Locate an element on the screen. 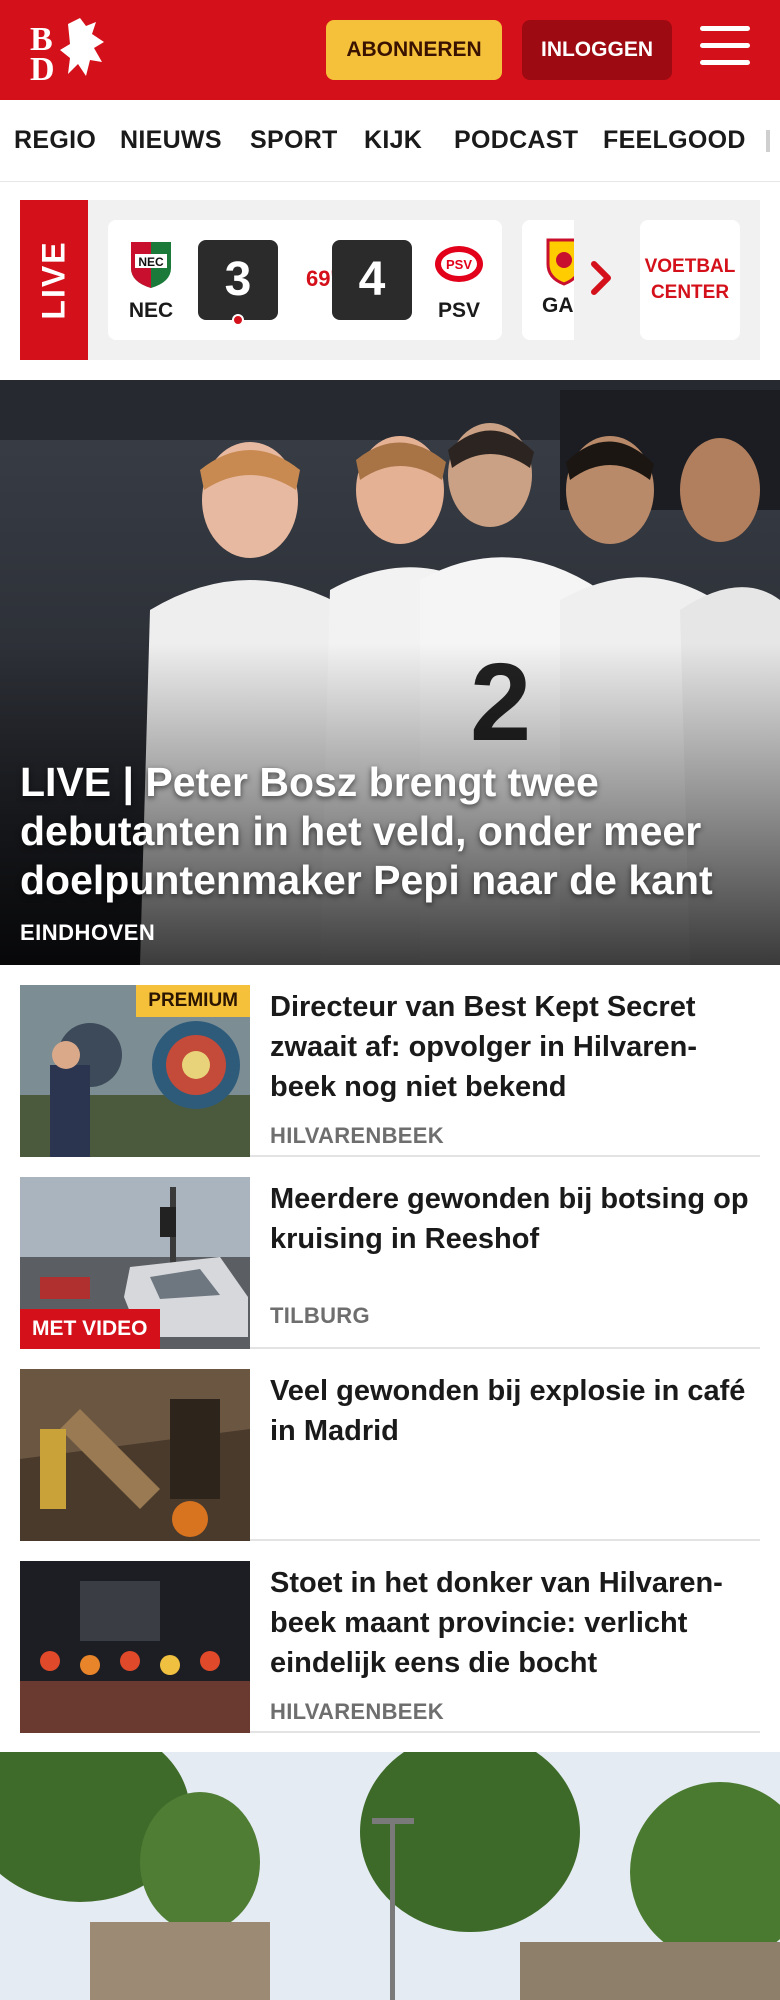 This screenshot has width=780, height=2000. away-score: 4 is located at coordinates (372, 280).